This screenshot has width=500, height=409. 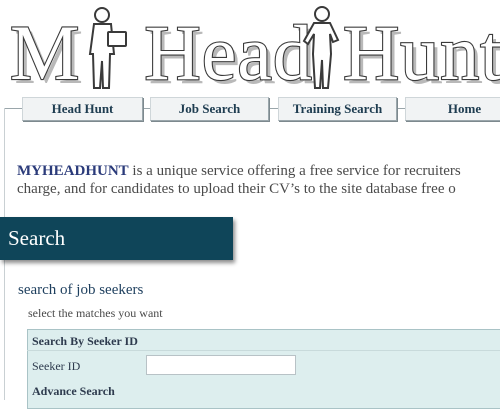 I want to click on tab-label: Head Hunt, so click(x=82, y=108).